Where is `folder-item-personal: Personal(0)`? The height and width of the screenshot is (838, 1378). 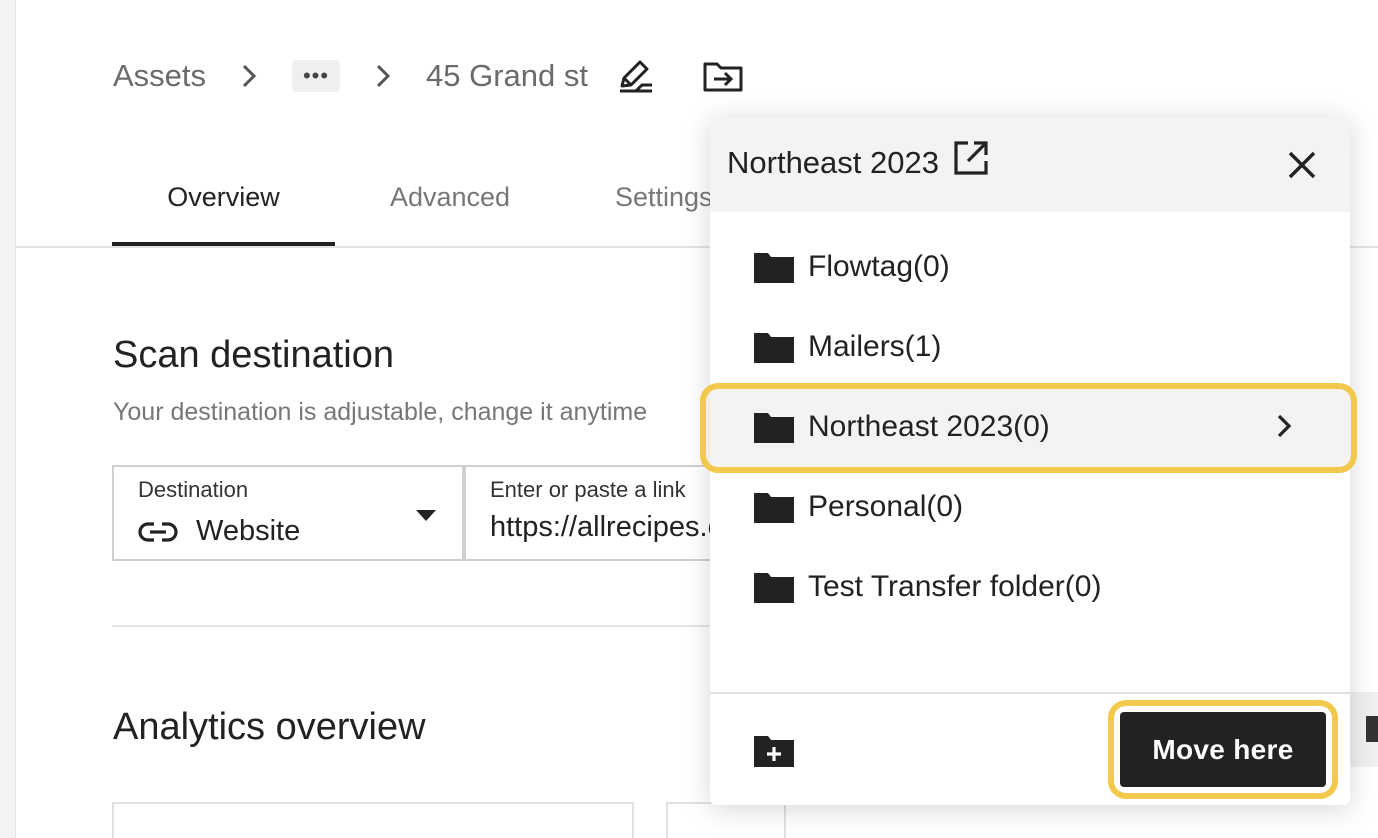 folder-item-personal: Personal(0) is located at coordinates (1030, 507).